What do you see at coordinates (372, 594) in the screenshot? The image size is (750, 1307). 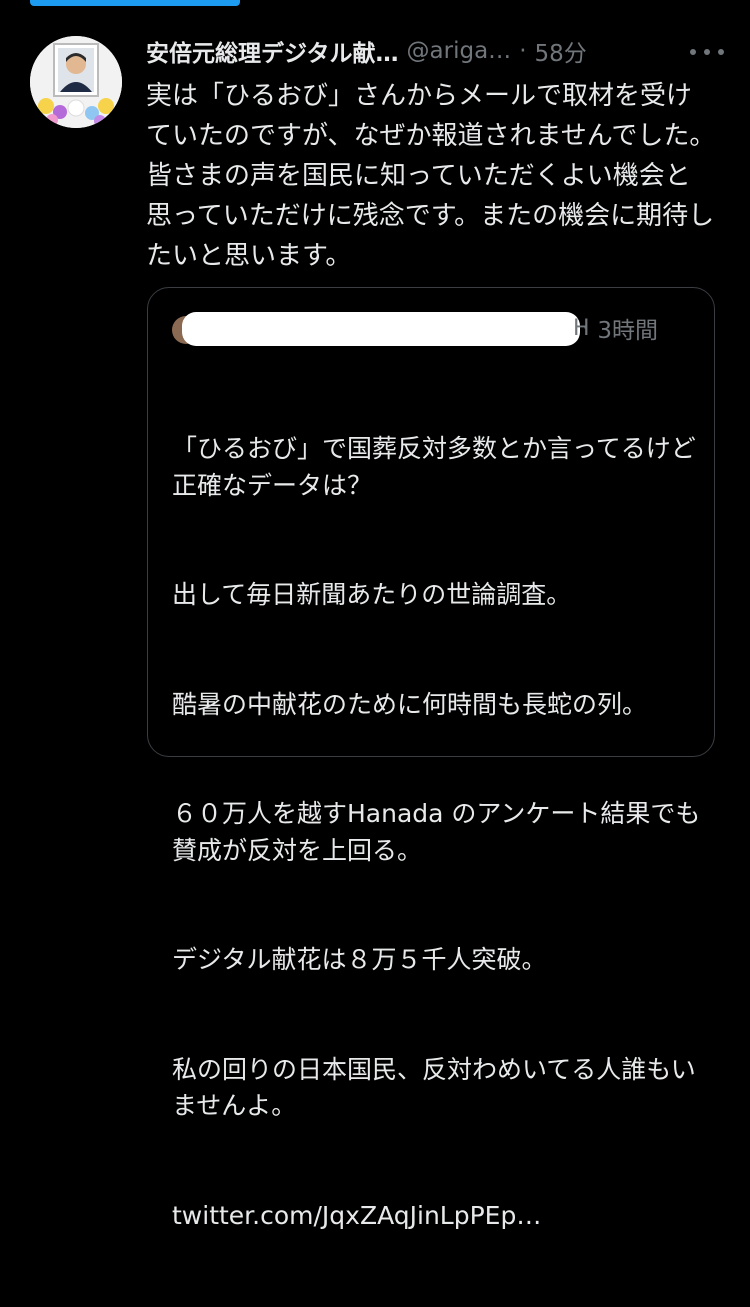 I see `quoted-line: 出して毎日新聞あたりの世論調査。` at bounding box center [372, 594].